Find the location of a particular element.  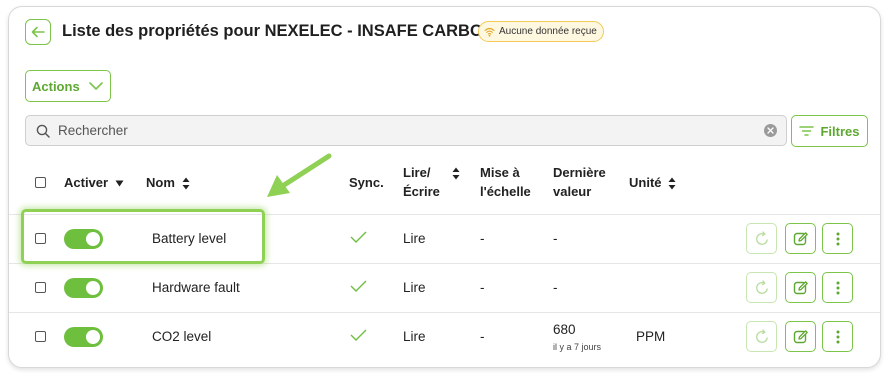

filters-label: Filtres is located at coordinates (840, 131).